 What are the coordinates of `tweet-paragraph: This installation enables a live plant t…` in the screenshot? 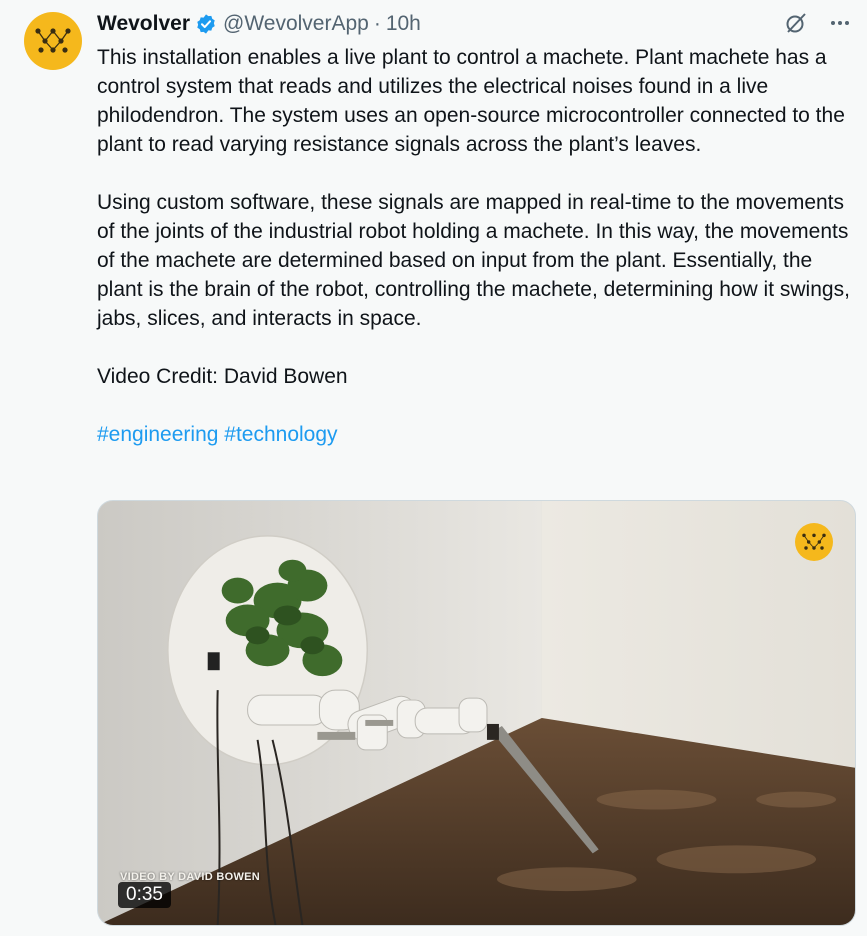 It's located at (471, 101).